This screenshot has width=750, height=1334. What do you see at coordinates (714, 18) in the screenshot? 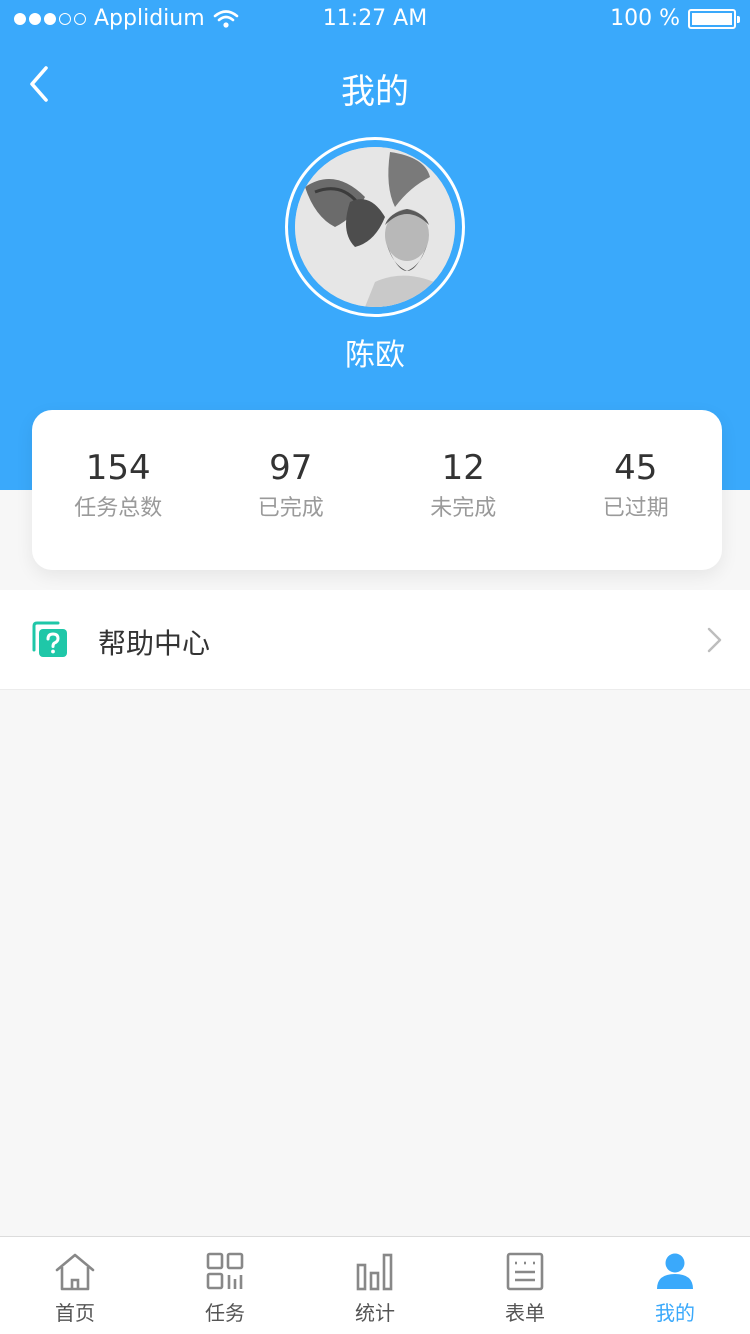
I see `battery-icon` at bounding box center [714, 18].